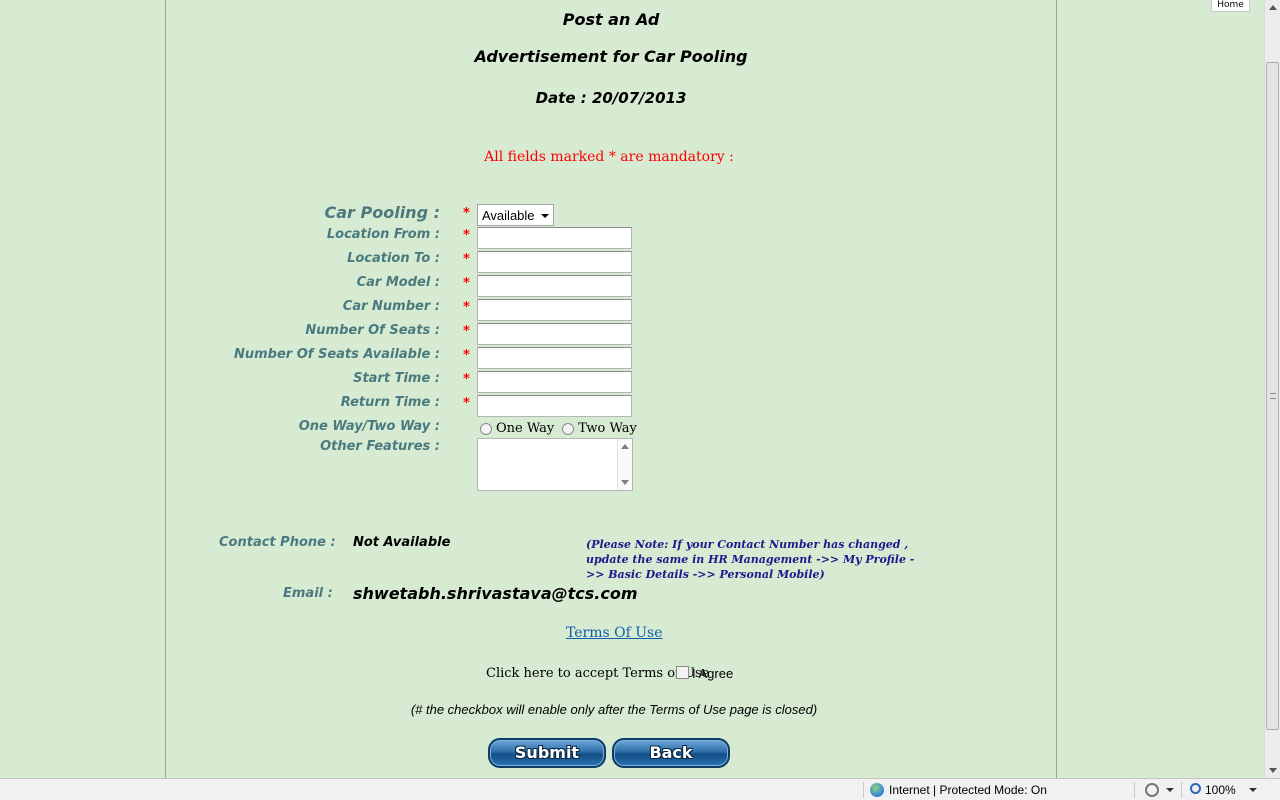 The image size is (1280, 800). What do you see at coordinates (968, 790) in the screenshot?
I see `security-zone-text: Internet | Protected Mode: On` at bounding box center [968, 790].